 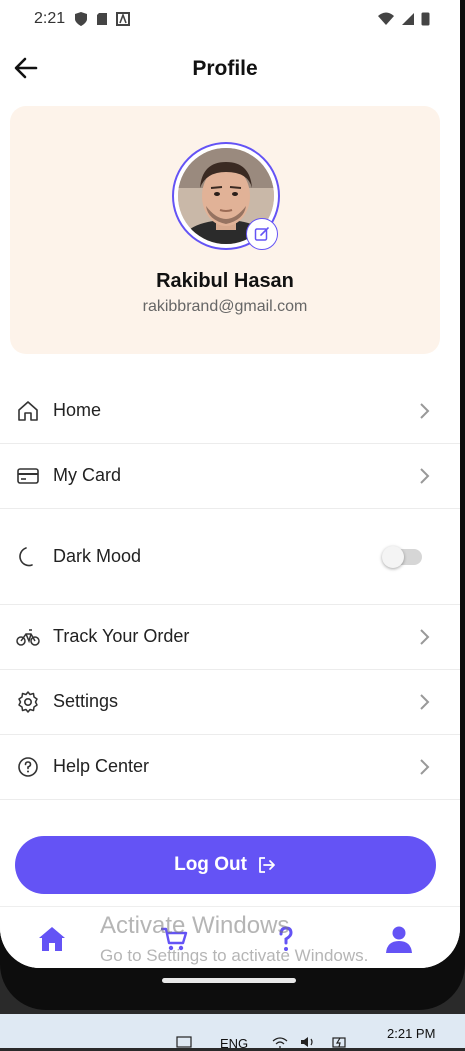 What do you see at coordinates (230, 702) in the screenshot?
I see `menu-item-settings: Settings` at bounding box center [230, 702].